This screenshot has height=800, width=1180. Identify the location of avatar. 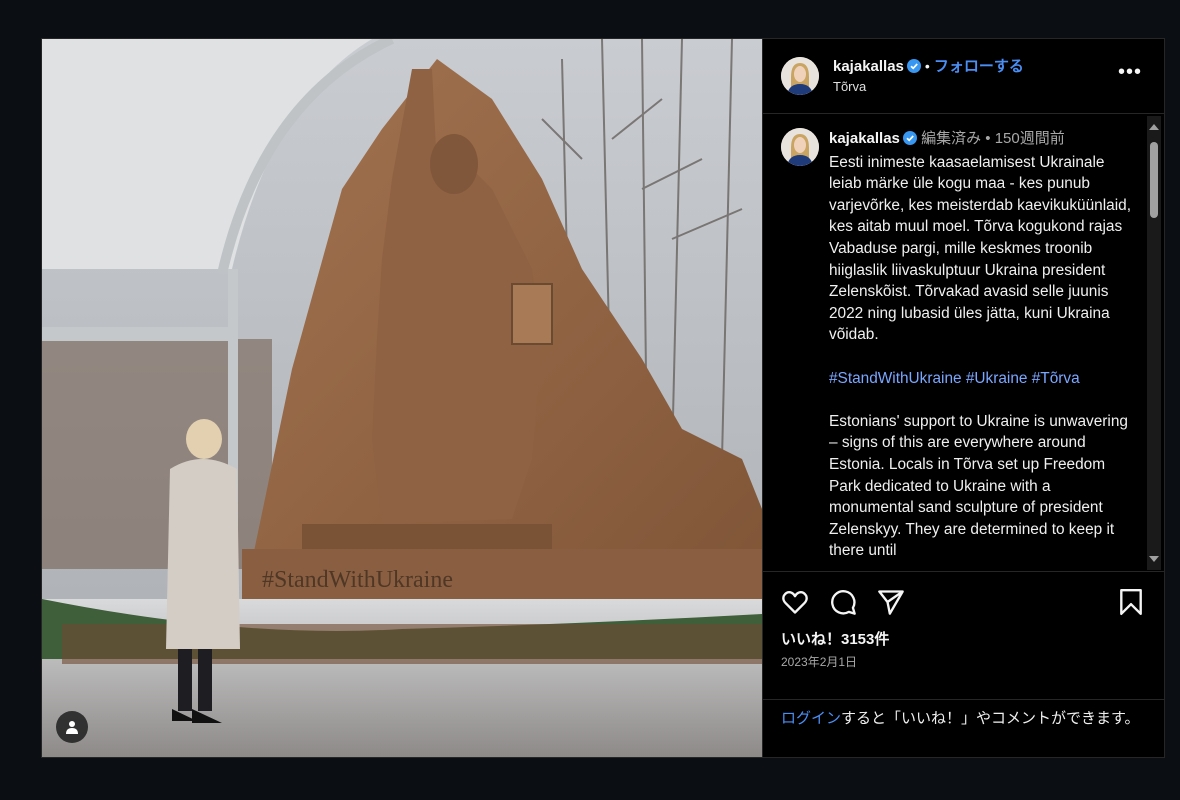
(800, 76).